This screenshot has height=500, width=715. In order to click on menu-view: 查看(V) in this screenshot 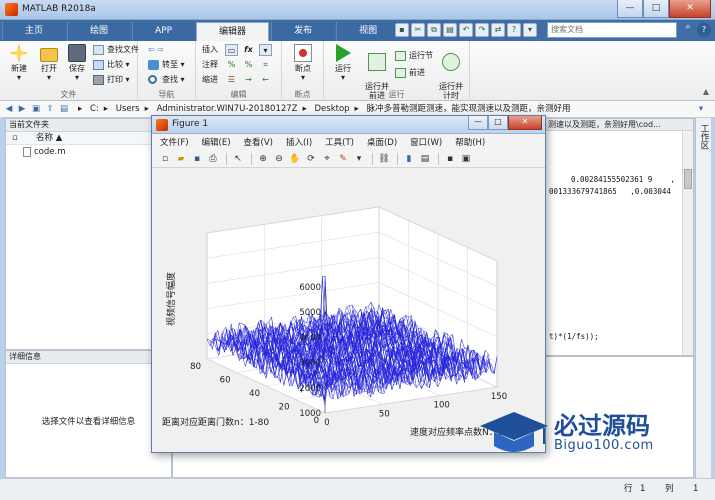, I will do `click(258, 142)`.